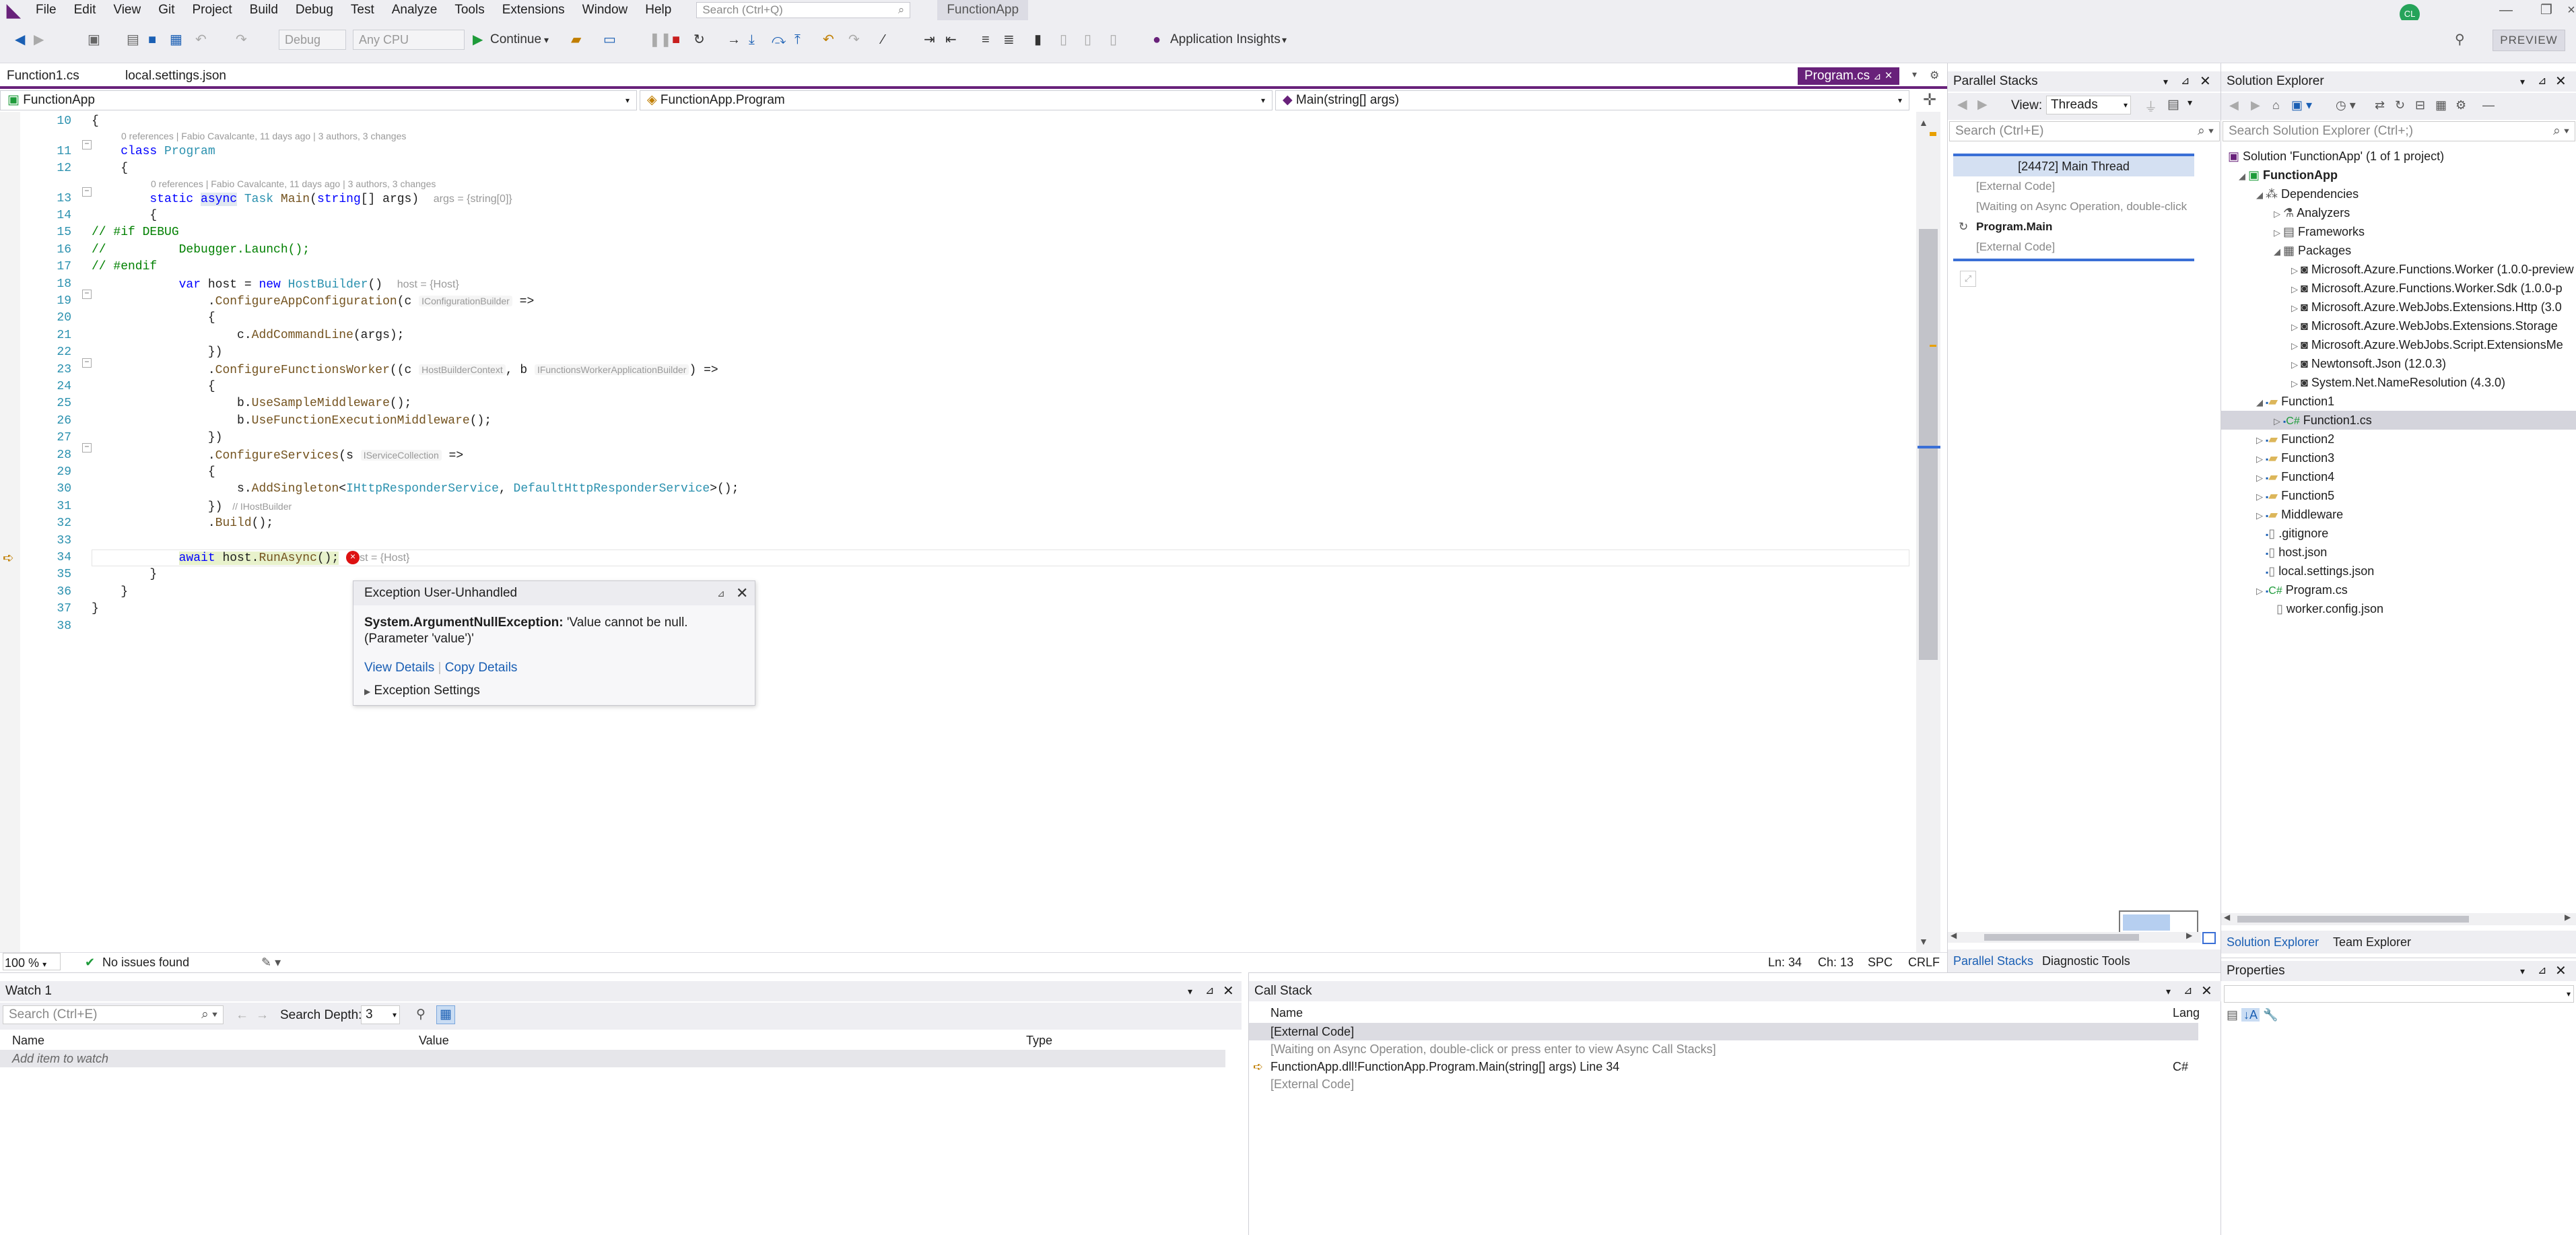 The width and height of the screenshot is (2576, 1235). Describe the element at coordinates (482, 668) in the screenshot. I see `copy-details-link: Copy Details` at that location.